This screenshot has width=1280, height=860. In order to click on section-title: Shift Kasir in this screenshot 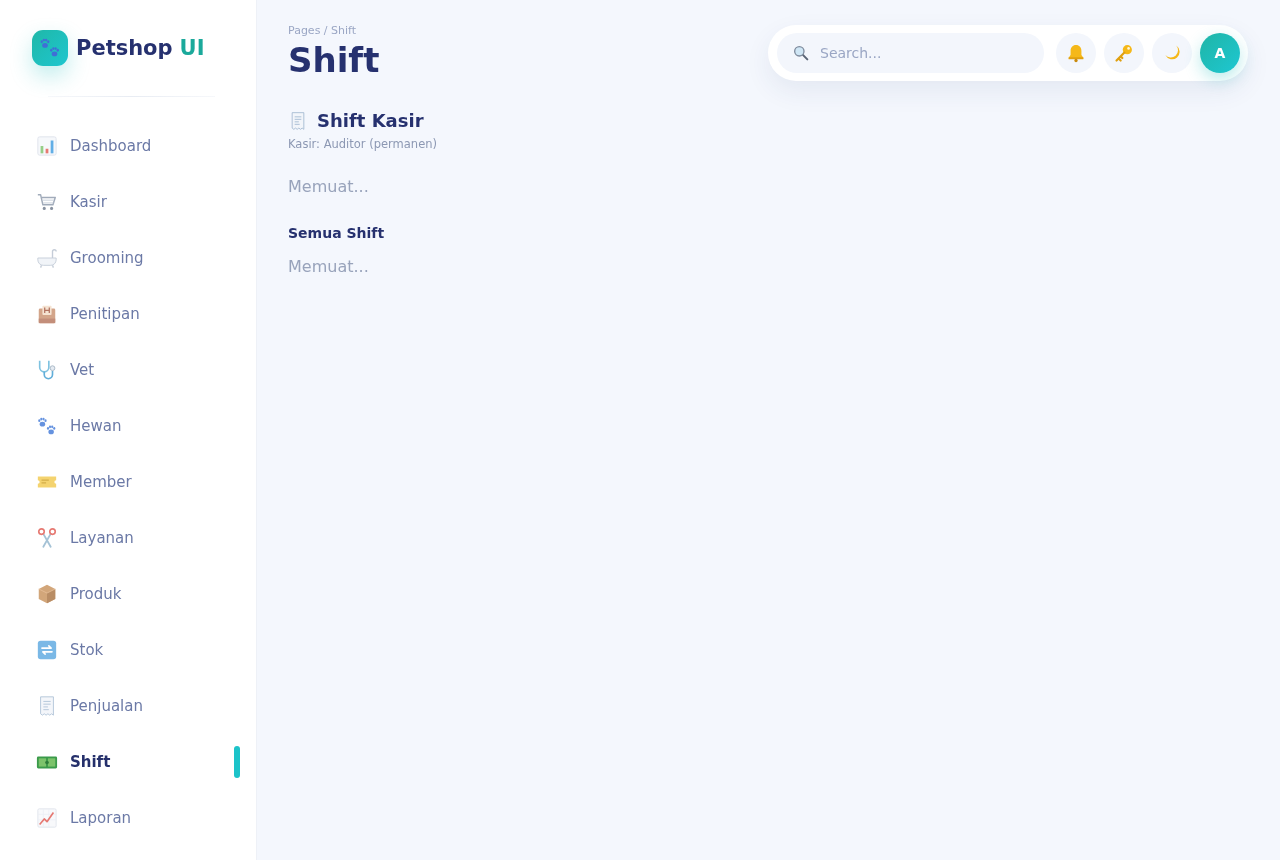, I will do `click(370, 121)`.